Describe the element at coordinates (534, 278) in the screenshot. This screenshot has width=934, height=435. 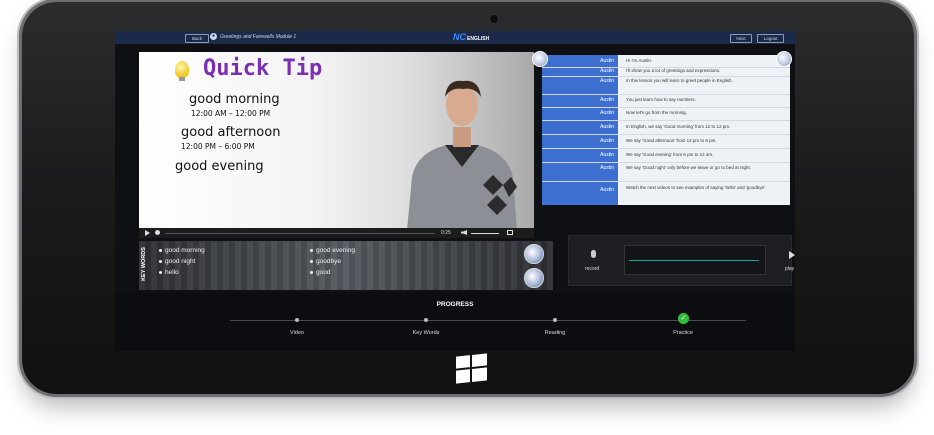
I see `flag-uk-icon` at that location.